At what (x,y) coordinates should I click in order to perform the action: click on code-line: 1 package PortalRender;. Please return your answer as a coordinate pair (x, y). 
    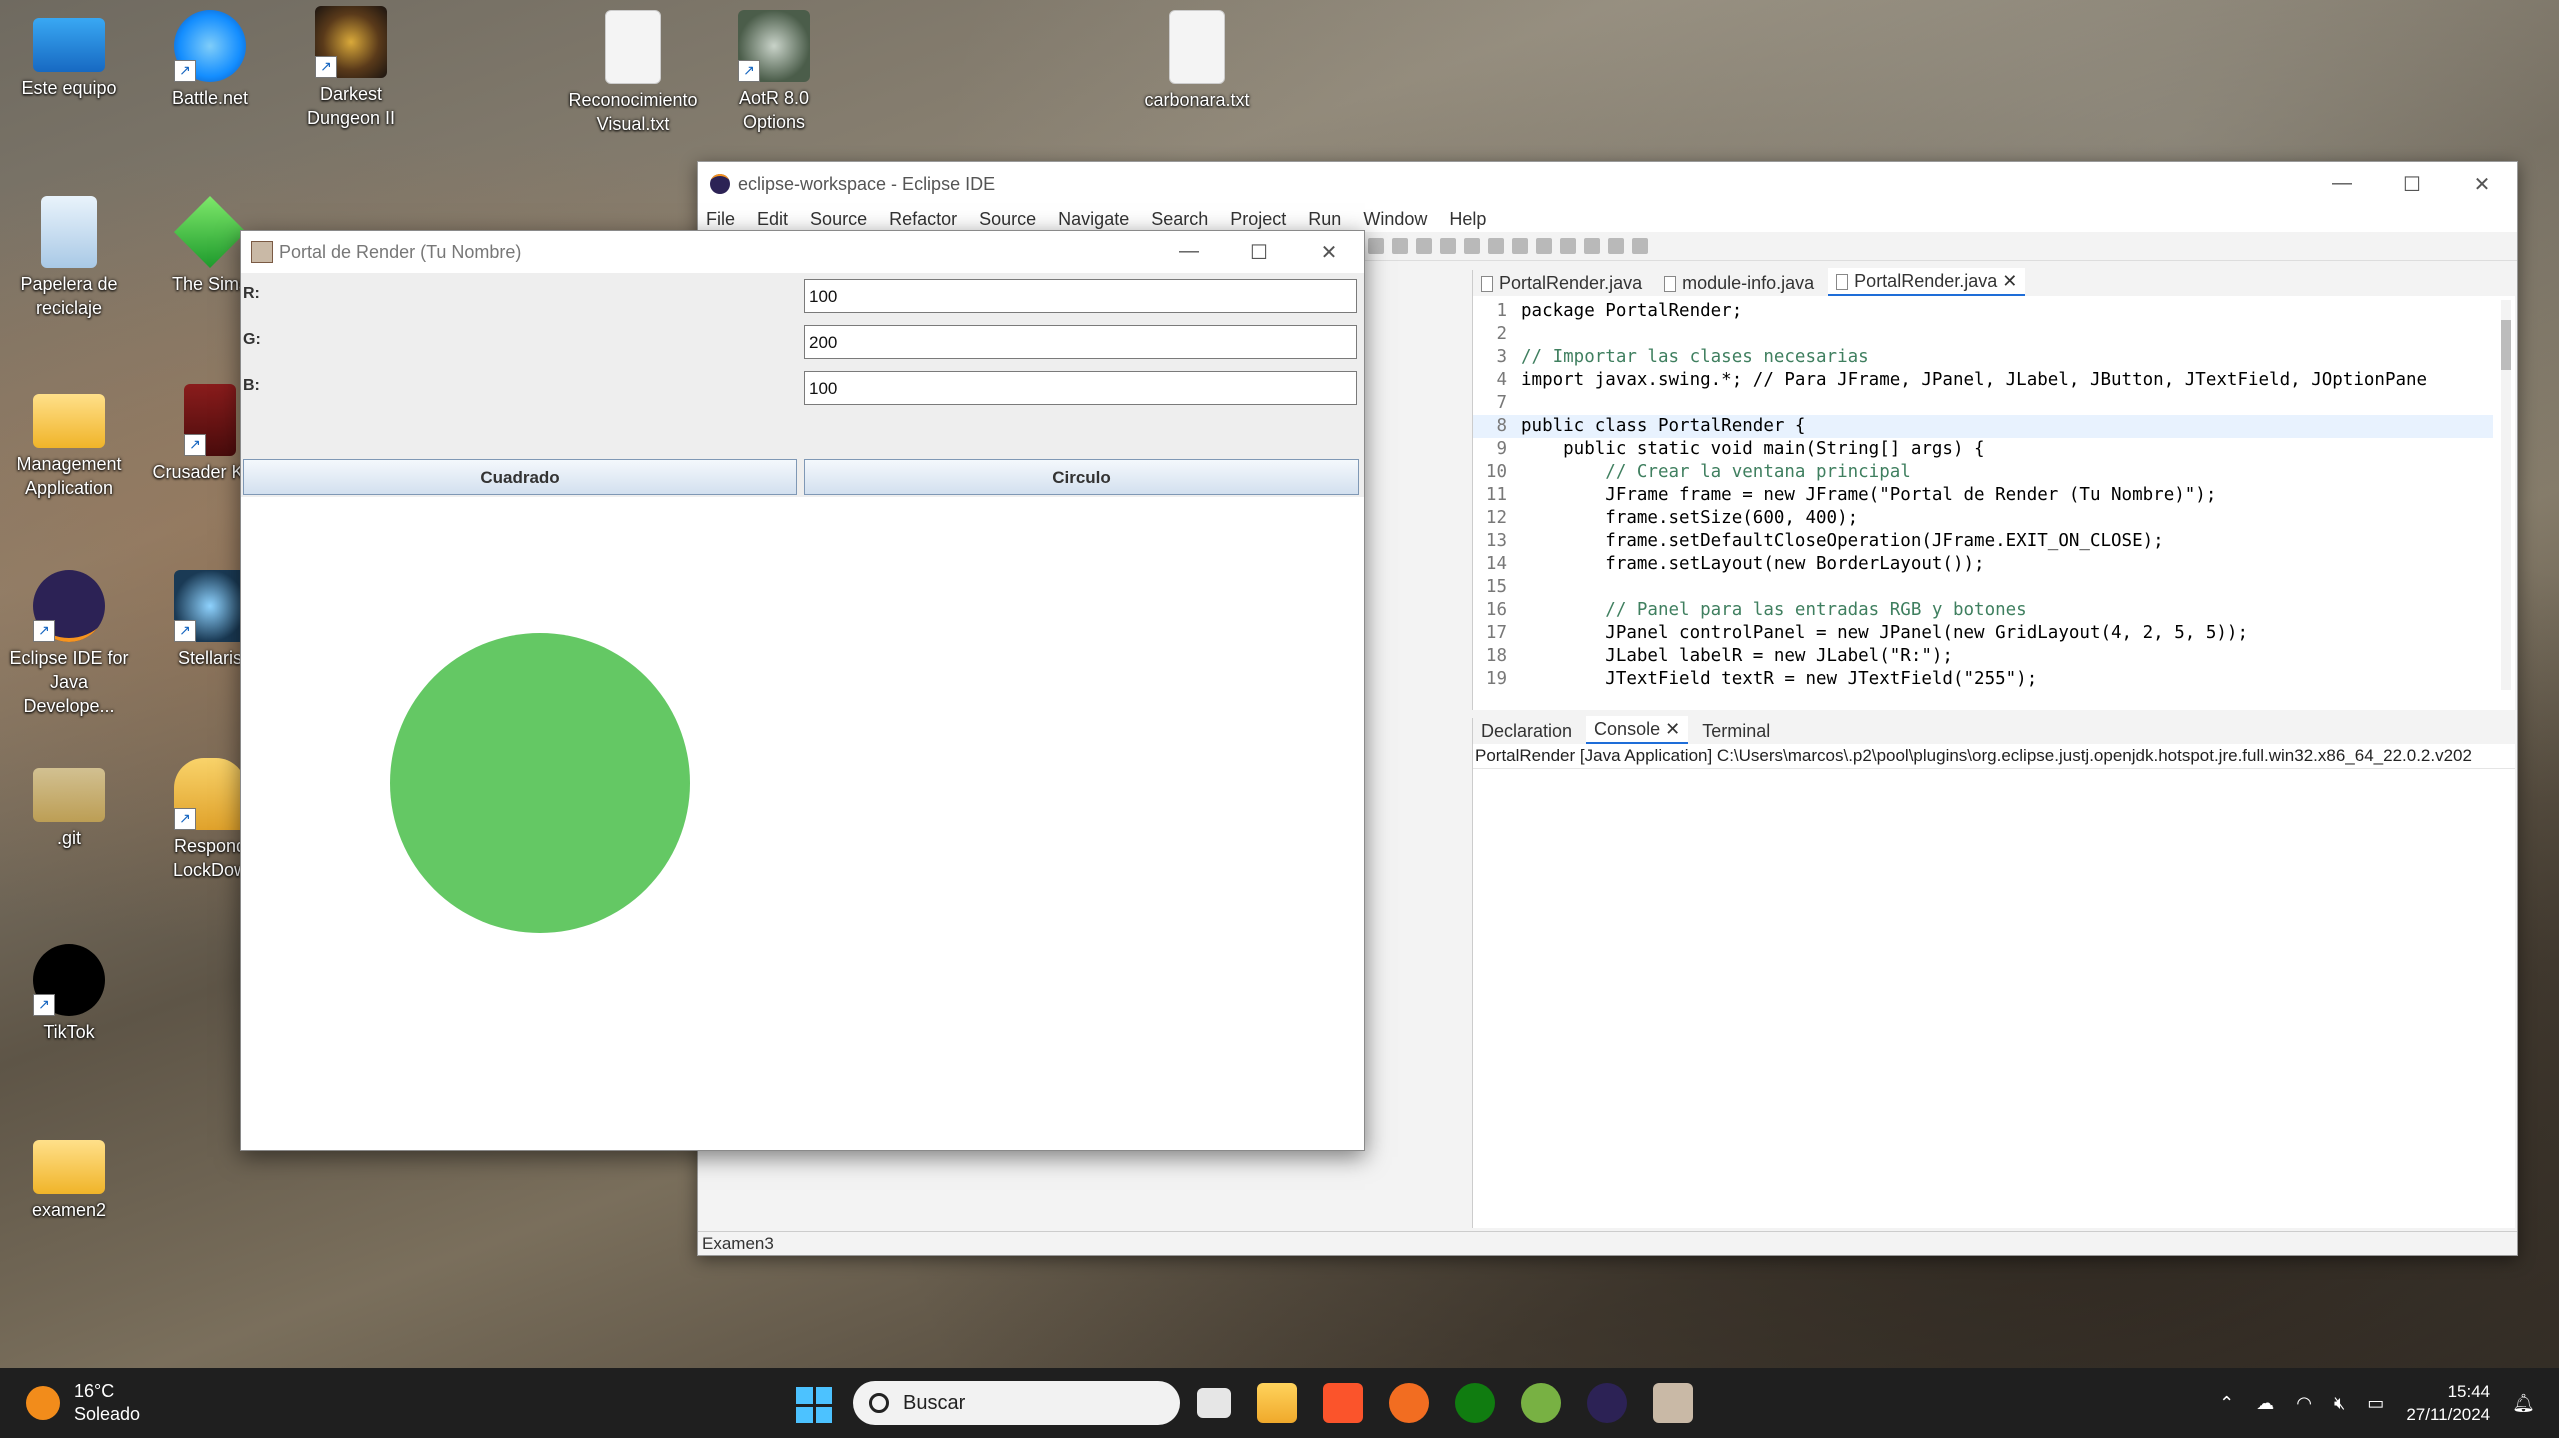
    Looking at the image, I should click on (1983, 311).